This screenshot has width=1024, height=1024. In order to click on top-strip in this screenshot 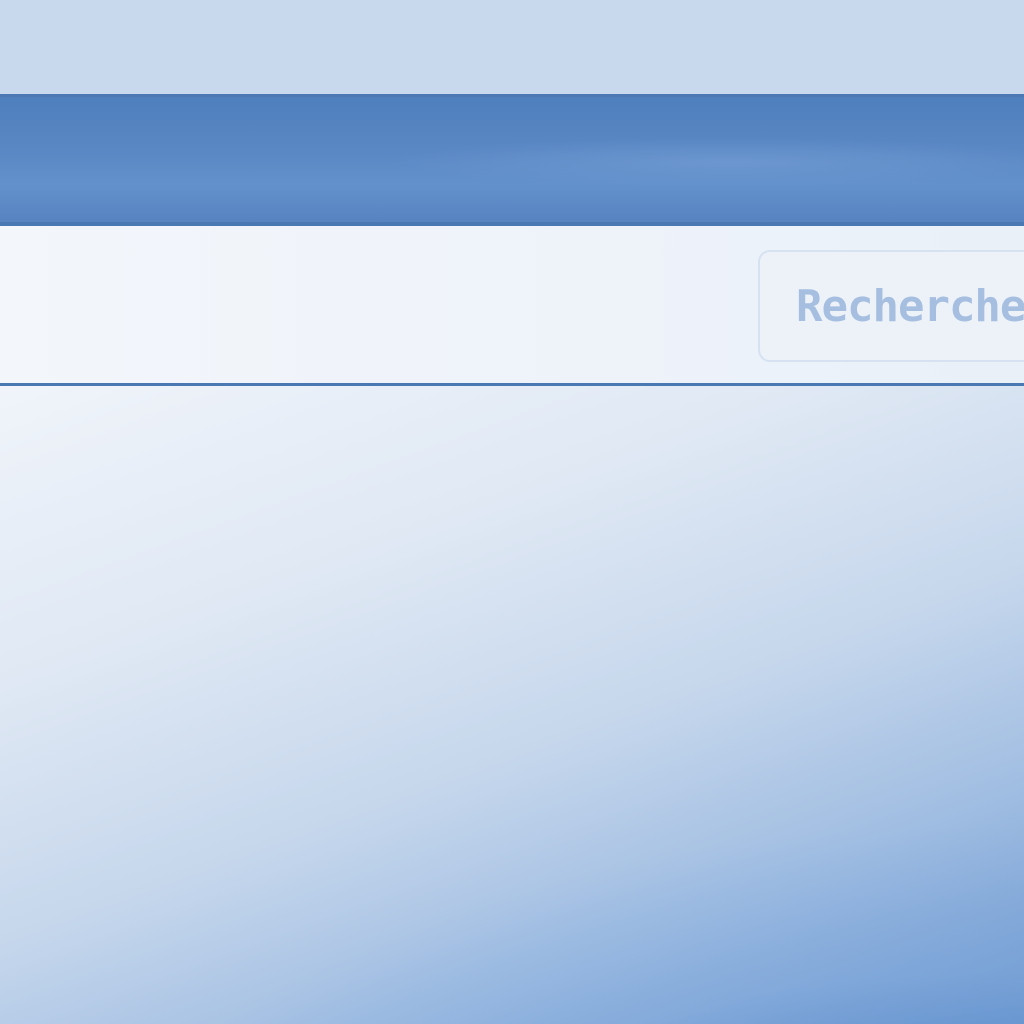, I will do `click(512, 47)`.